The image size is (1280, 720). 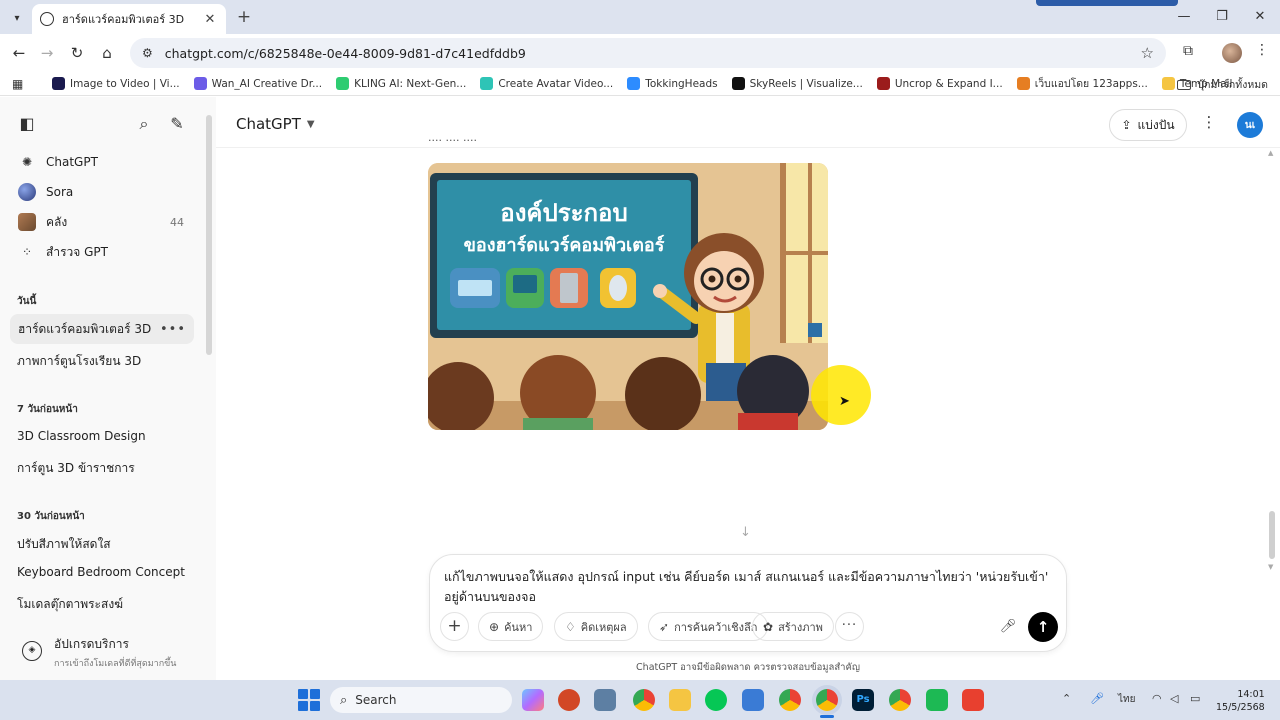 What do you see at coordinates (973, 700) in the screenshot?
I see `camtasia-red-icon` at bounding box center [973, 700].